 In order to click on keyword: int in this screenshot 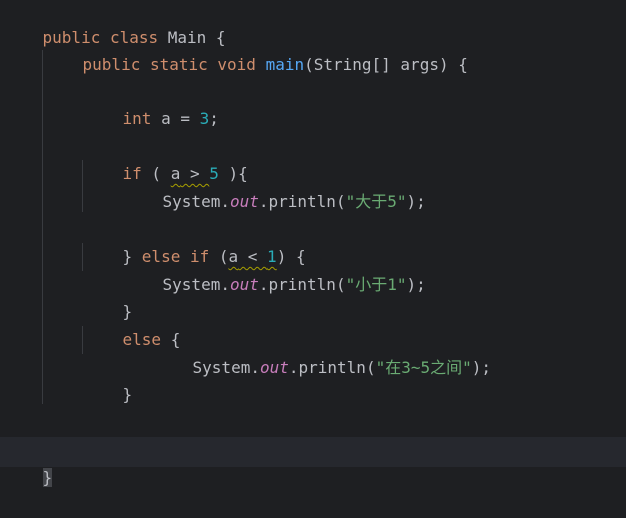, I will do `click(137, 118)`.